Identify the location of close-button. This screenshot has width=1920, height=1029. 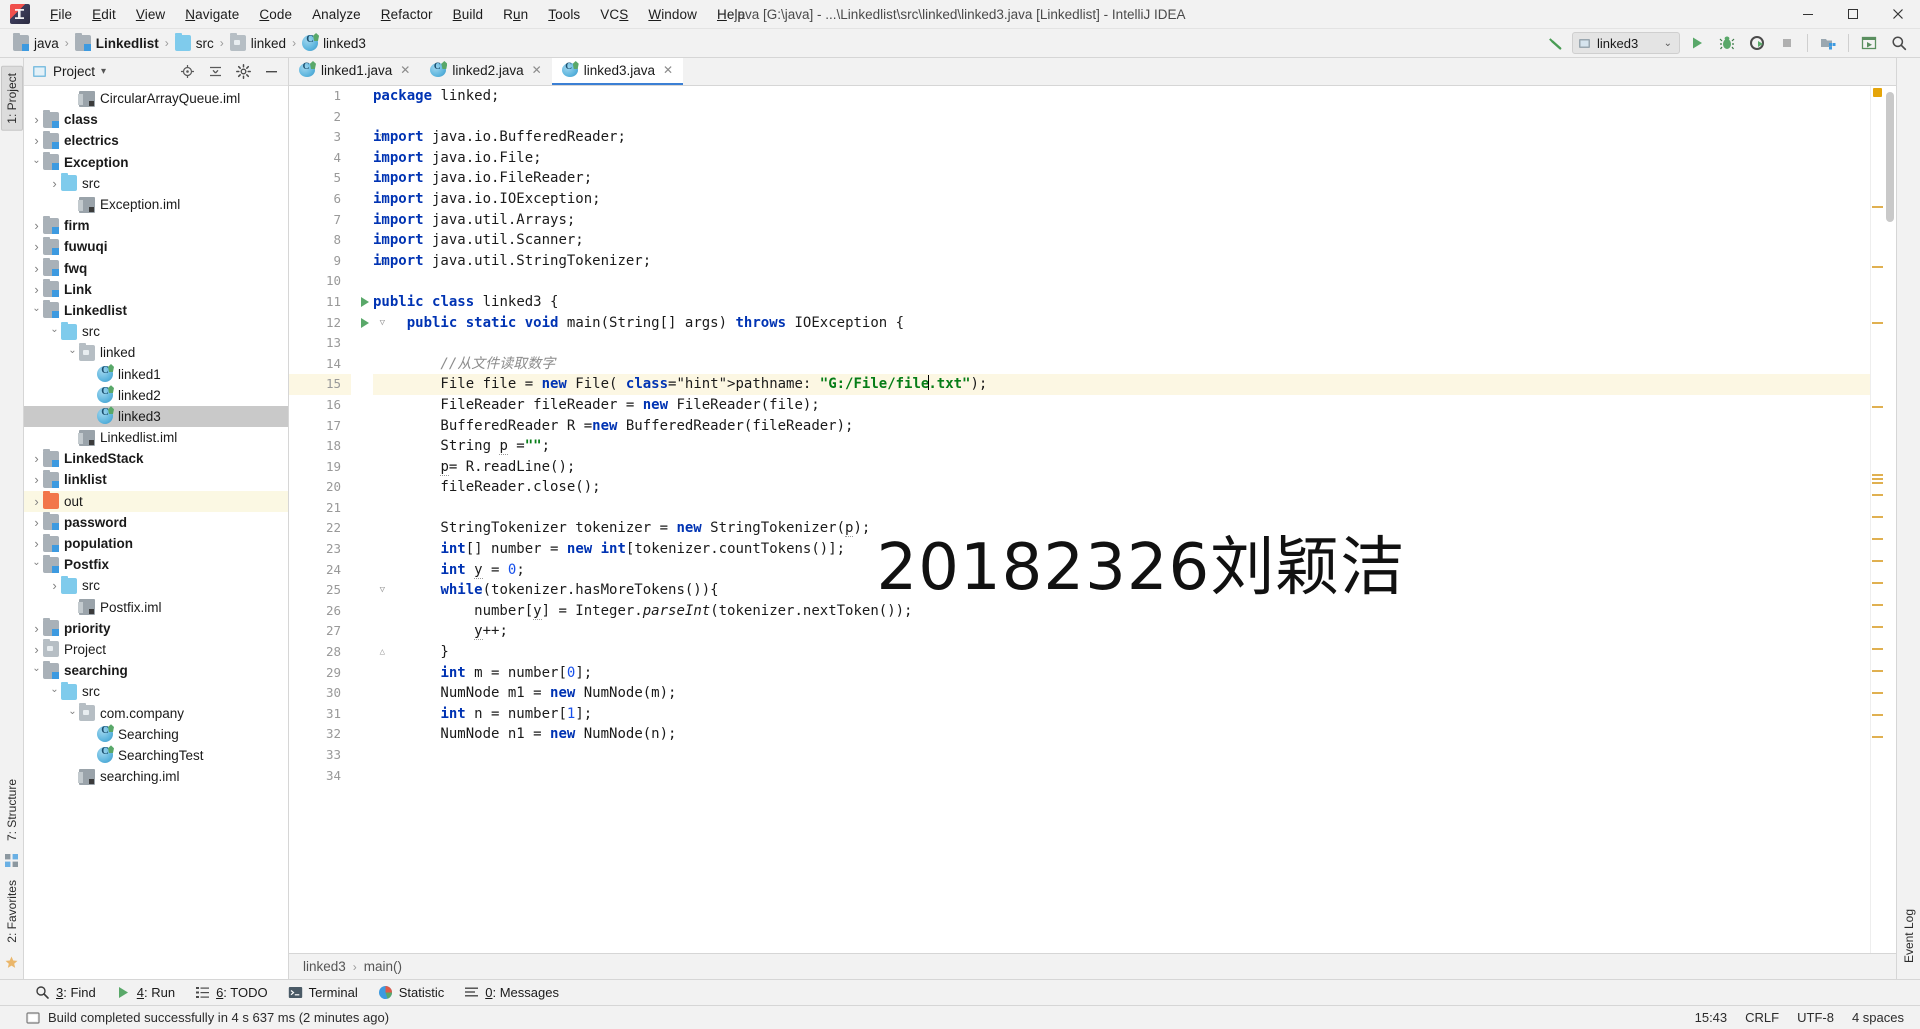
(1897, 14).